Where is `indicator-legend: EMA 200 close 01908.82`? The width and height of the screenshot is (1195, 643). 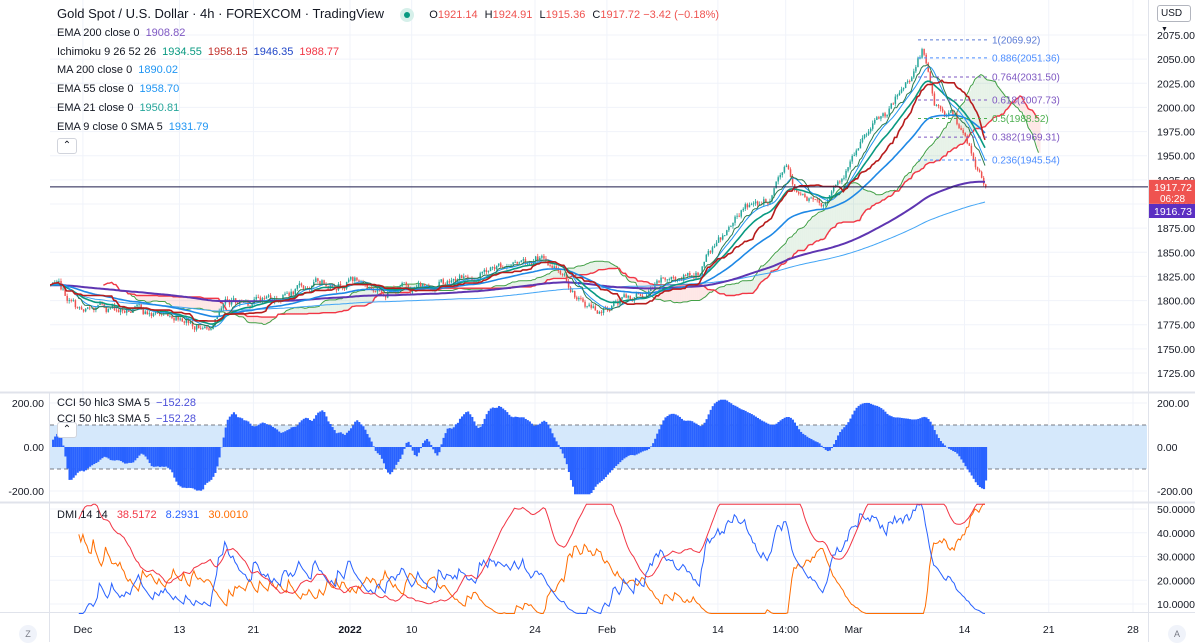
indicator-legend: EMA 200 close 01908.82 is located at coordinates (121, 33).